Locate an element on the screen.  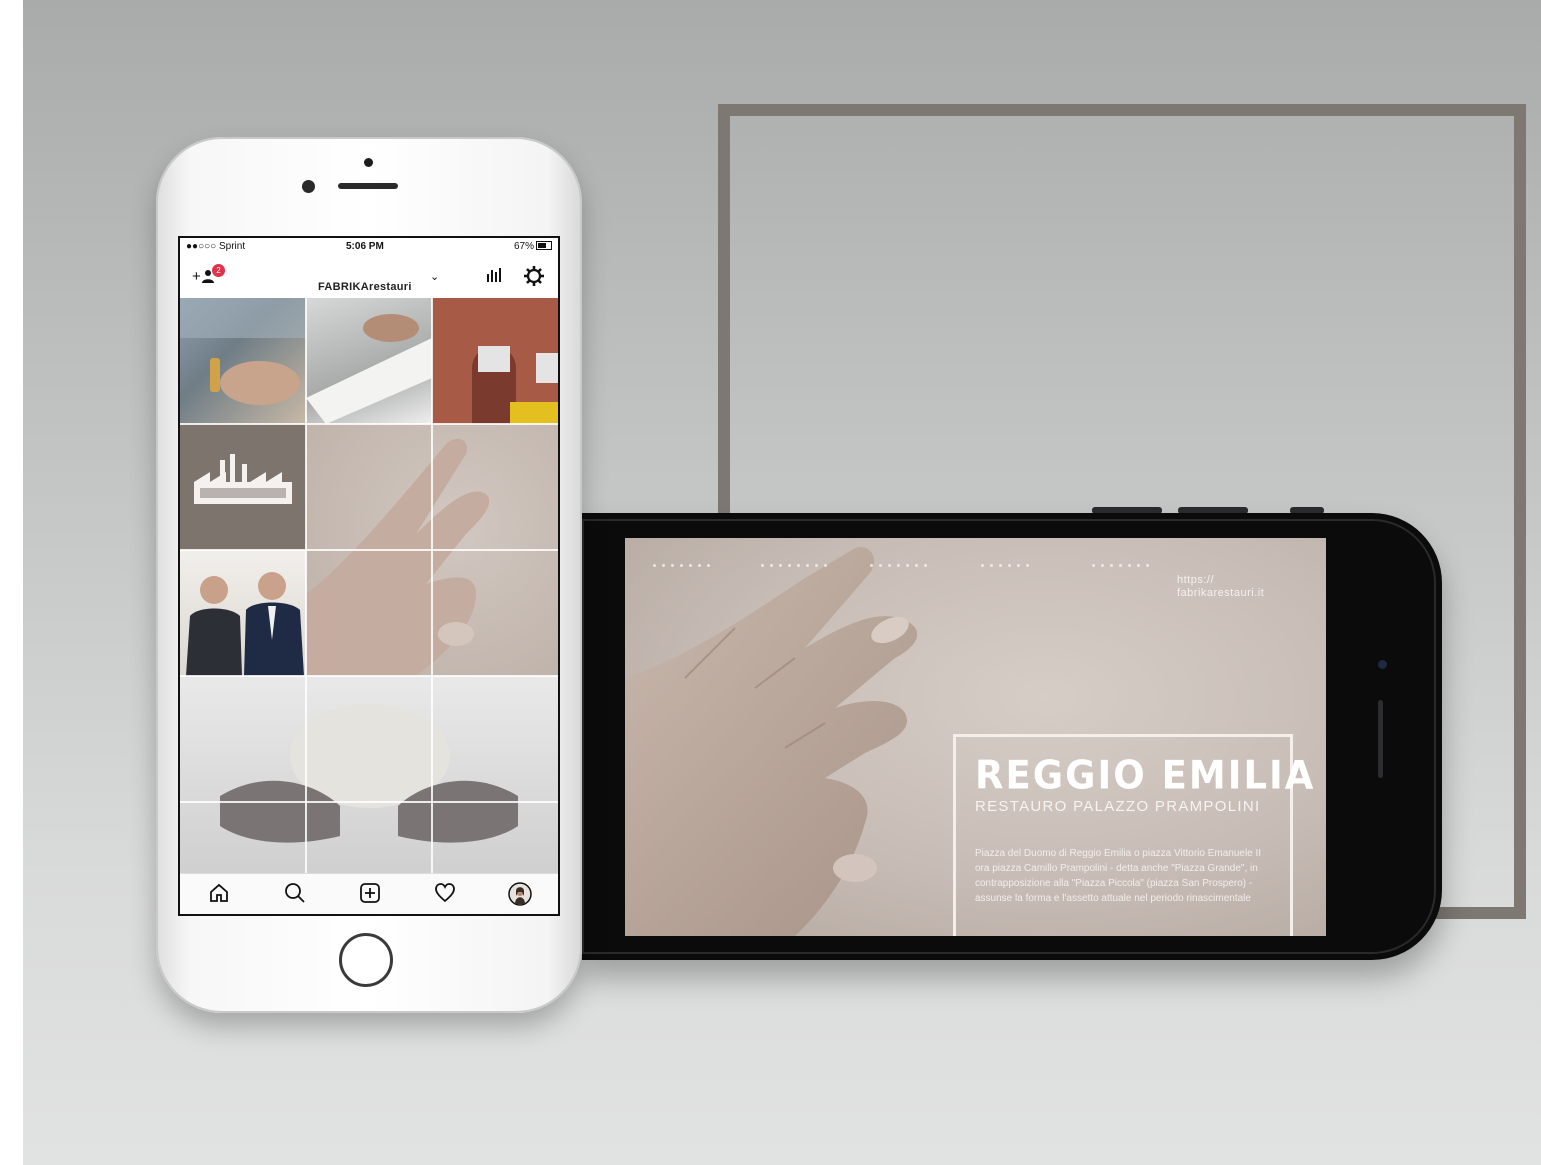
fabrika-logo-tile is located at coordinates (243, 487).